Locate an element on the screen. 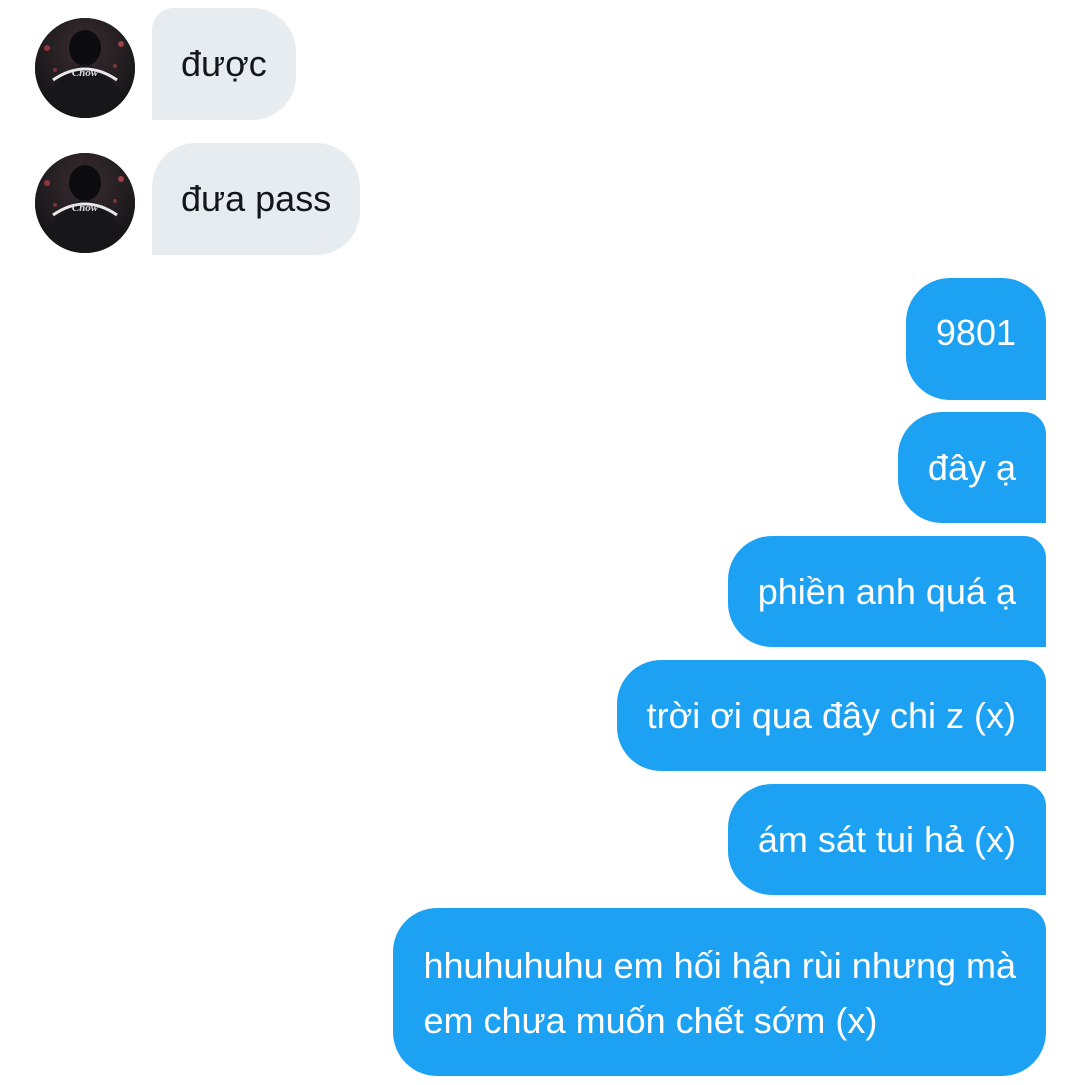  message-text: được is located at coordinates (224, 63).